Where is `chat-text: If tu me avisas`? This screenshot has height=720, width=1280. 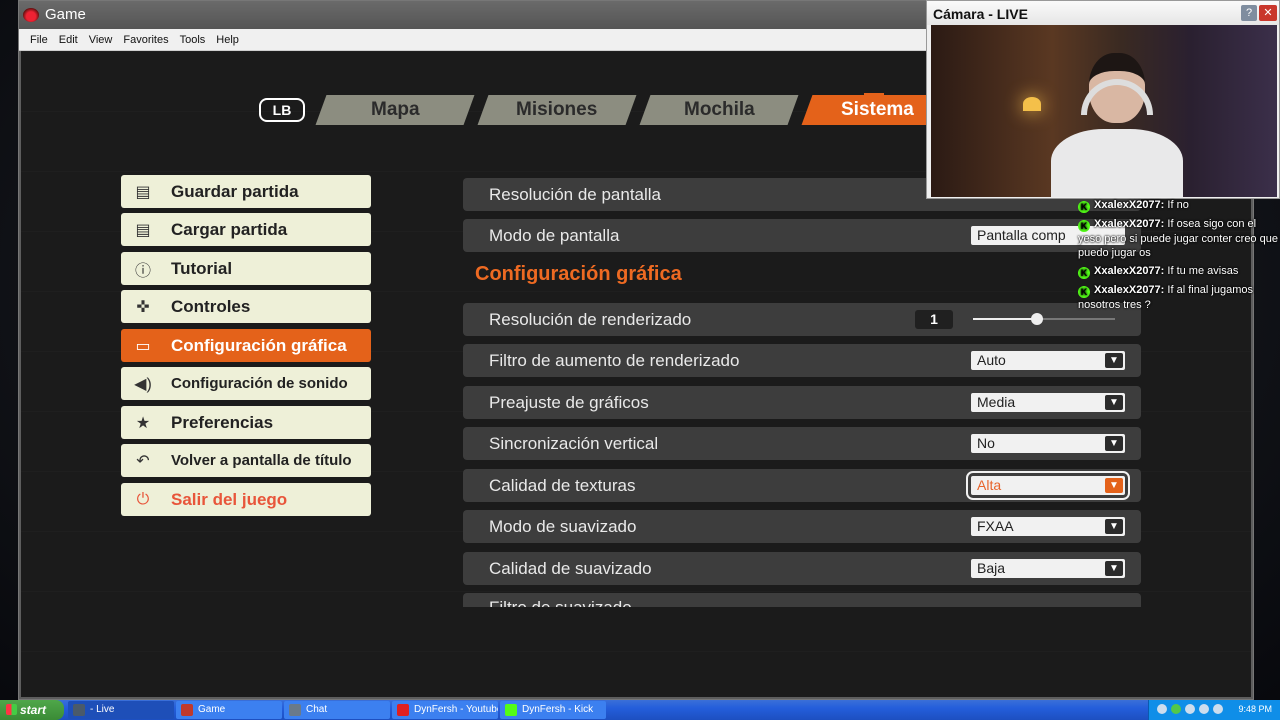 chat-text: If tu me avisas is located at coordinates (1203, 271).